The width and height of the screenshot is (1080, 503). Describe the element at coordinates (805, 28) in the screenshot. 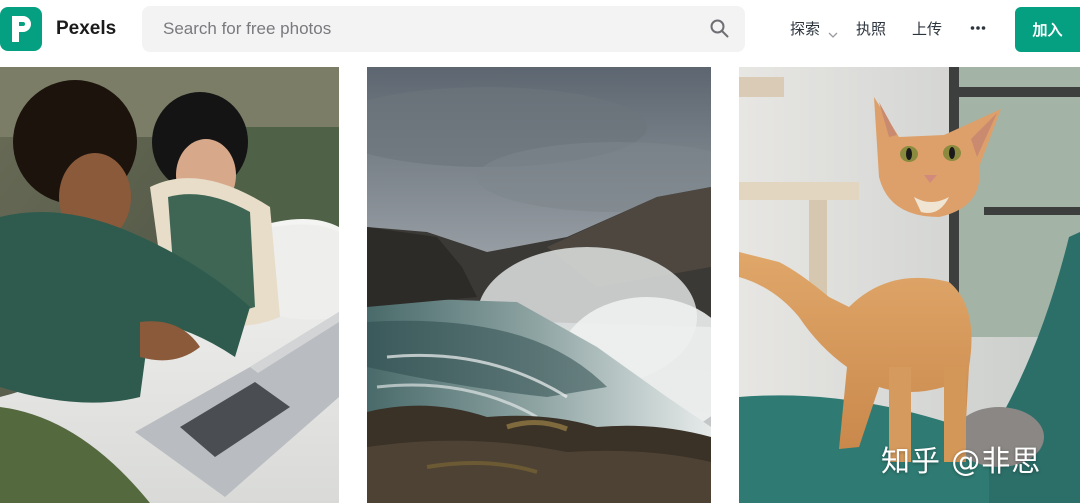

I see `nav-explore: 探索` at that location.